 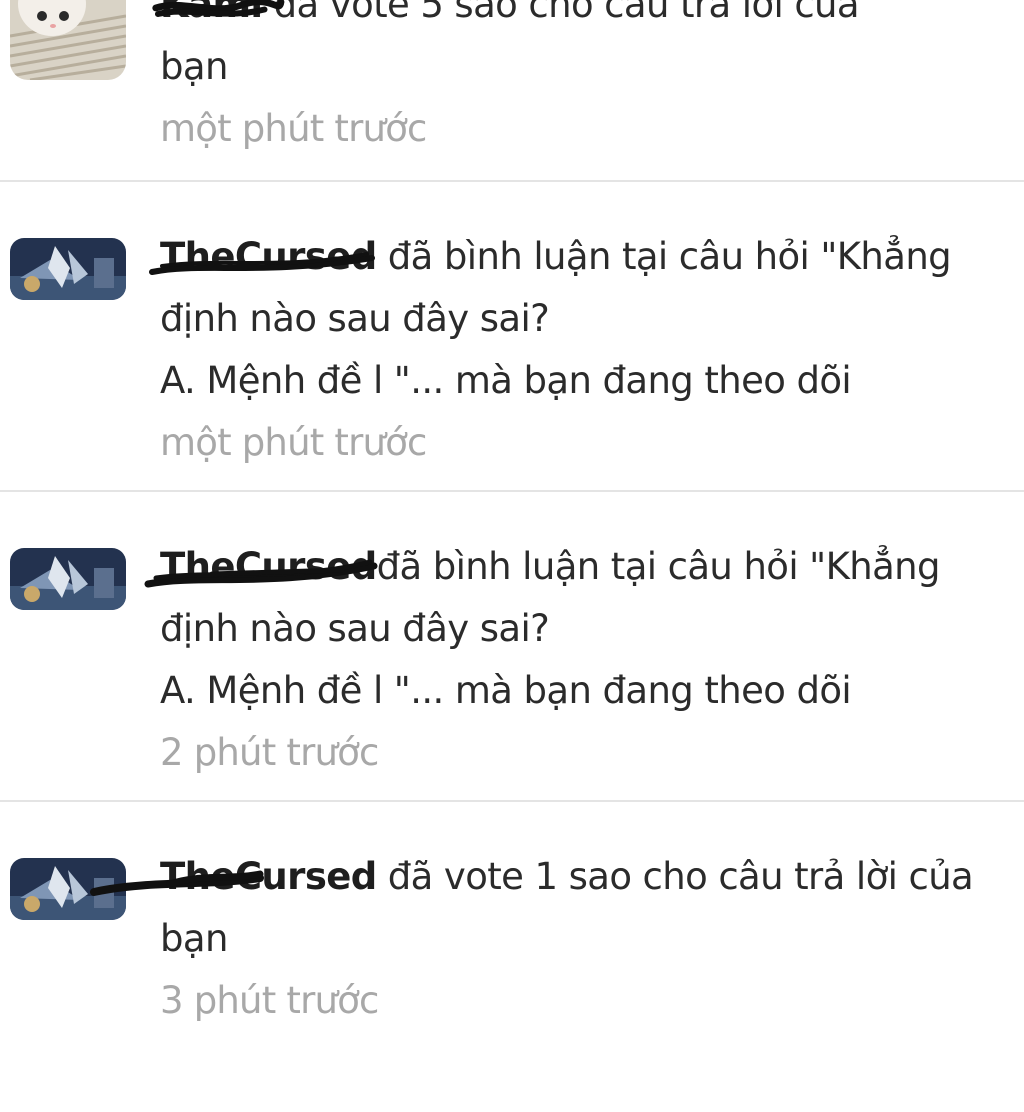 What do you see at coordinates (68, 40) in the screenshot?
I see `cat-avatar-icon` at bounding box center [68, 40].